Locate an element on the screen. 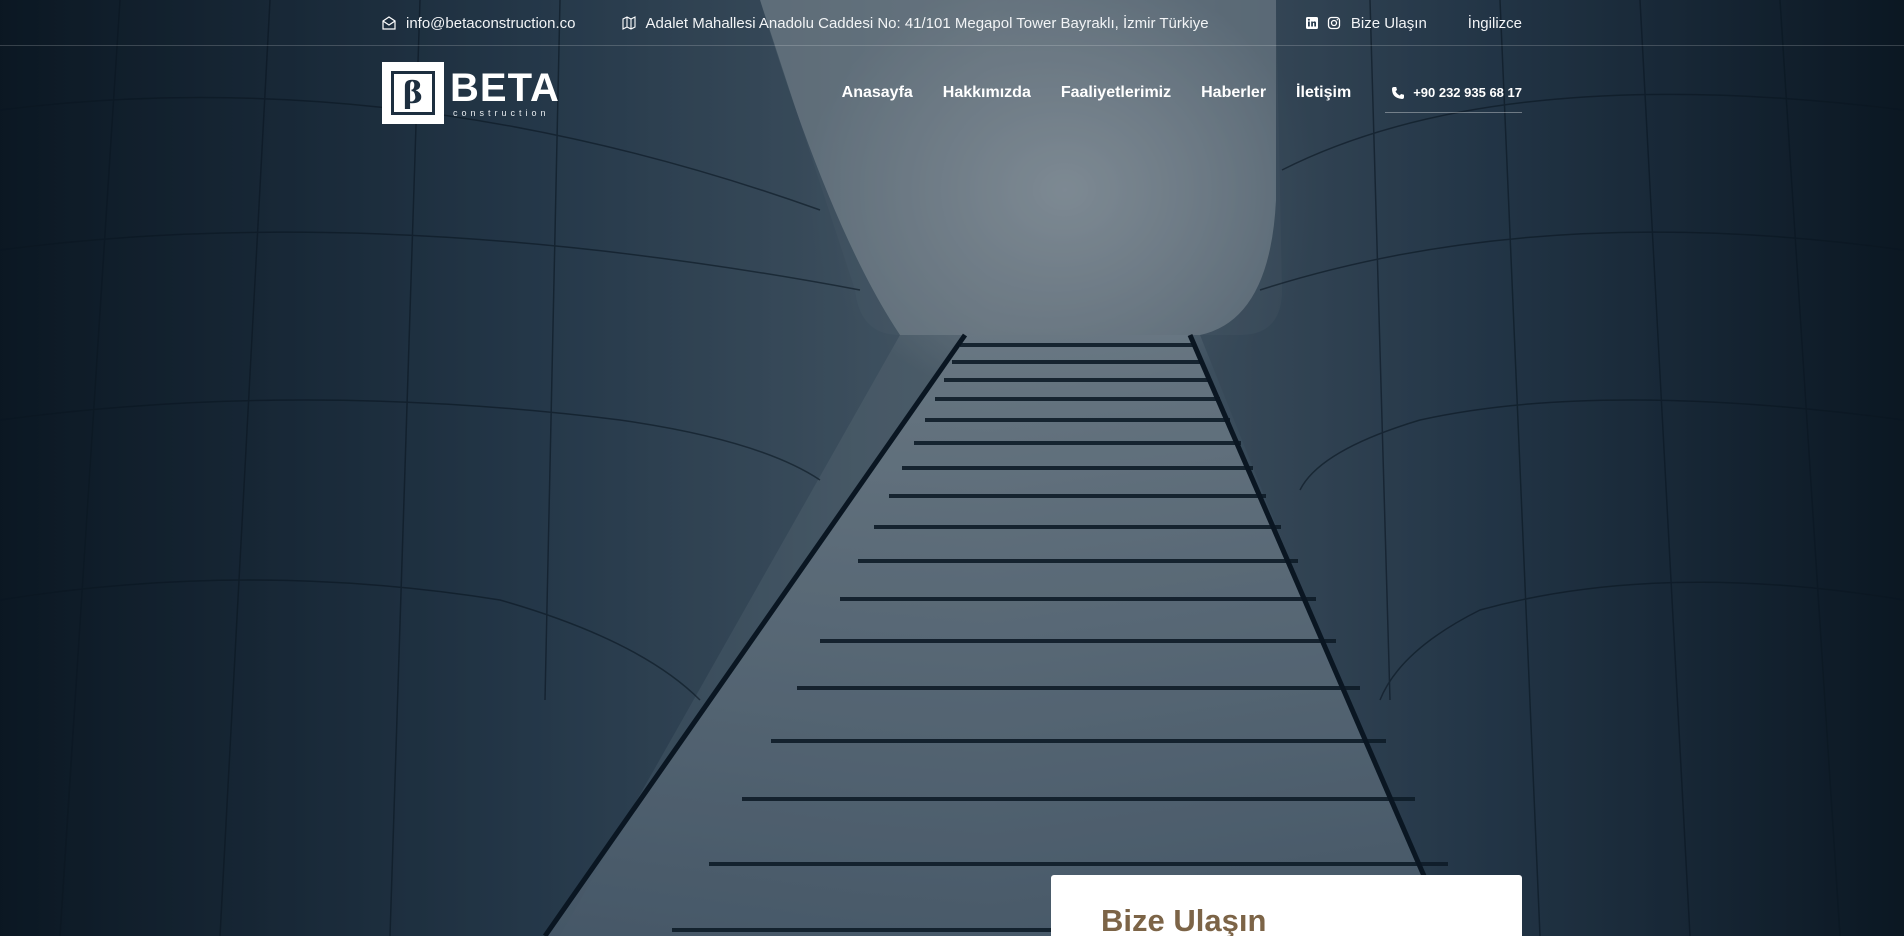 The width and height of the screenshot is (1904, 936). nav-item-faaliyetlerimiz: Faaliyetlerimiz is located at coordinates (1116, 93).